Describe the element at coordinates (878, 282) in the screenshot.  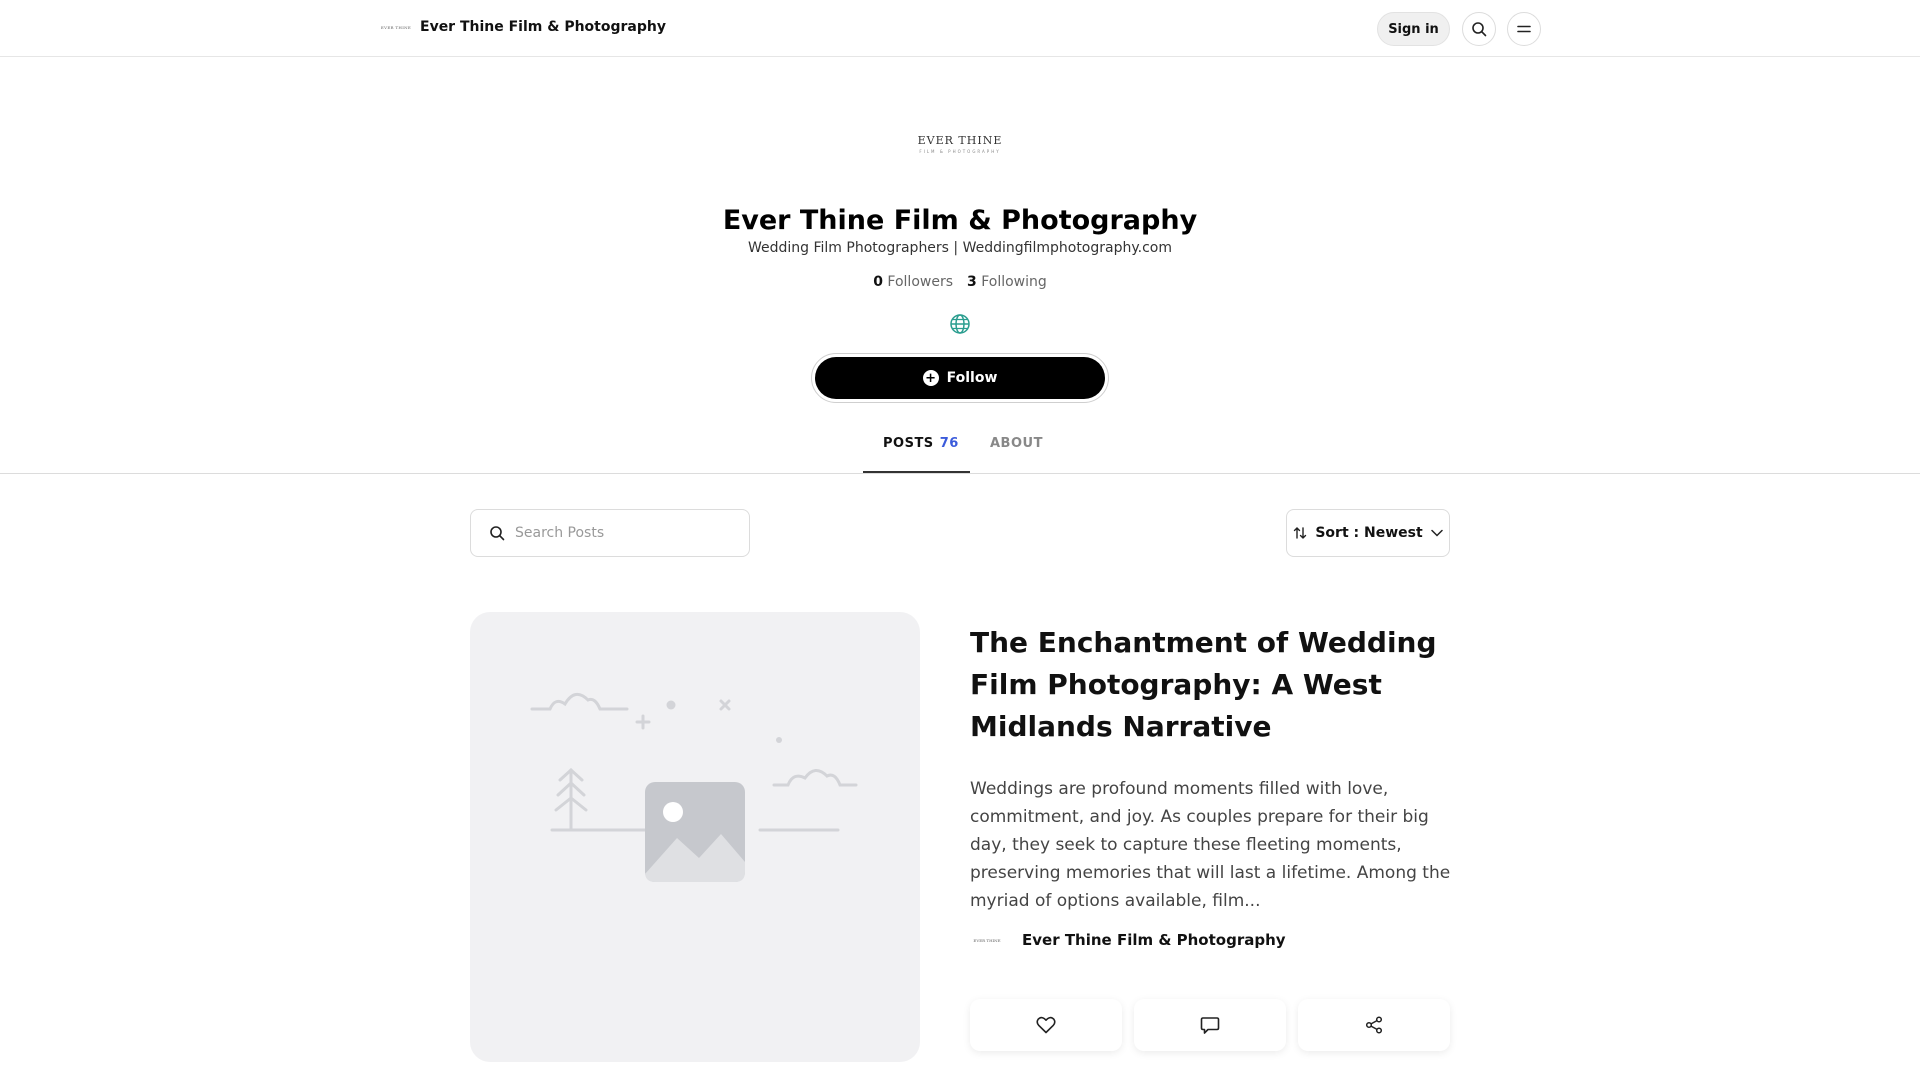
I see `followers-count: 0` at that location.